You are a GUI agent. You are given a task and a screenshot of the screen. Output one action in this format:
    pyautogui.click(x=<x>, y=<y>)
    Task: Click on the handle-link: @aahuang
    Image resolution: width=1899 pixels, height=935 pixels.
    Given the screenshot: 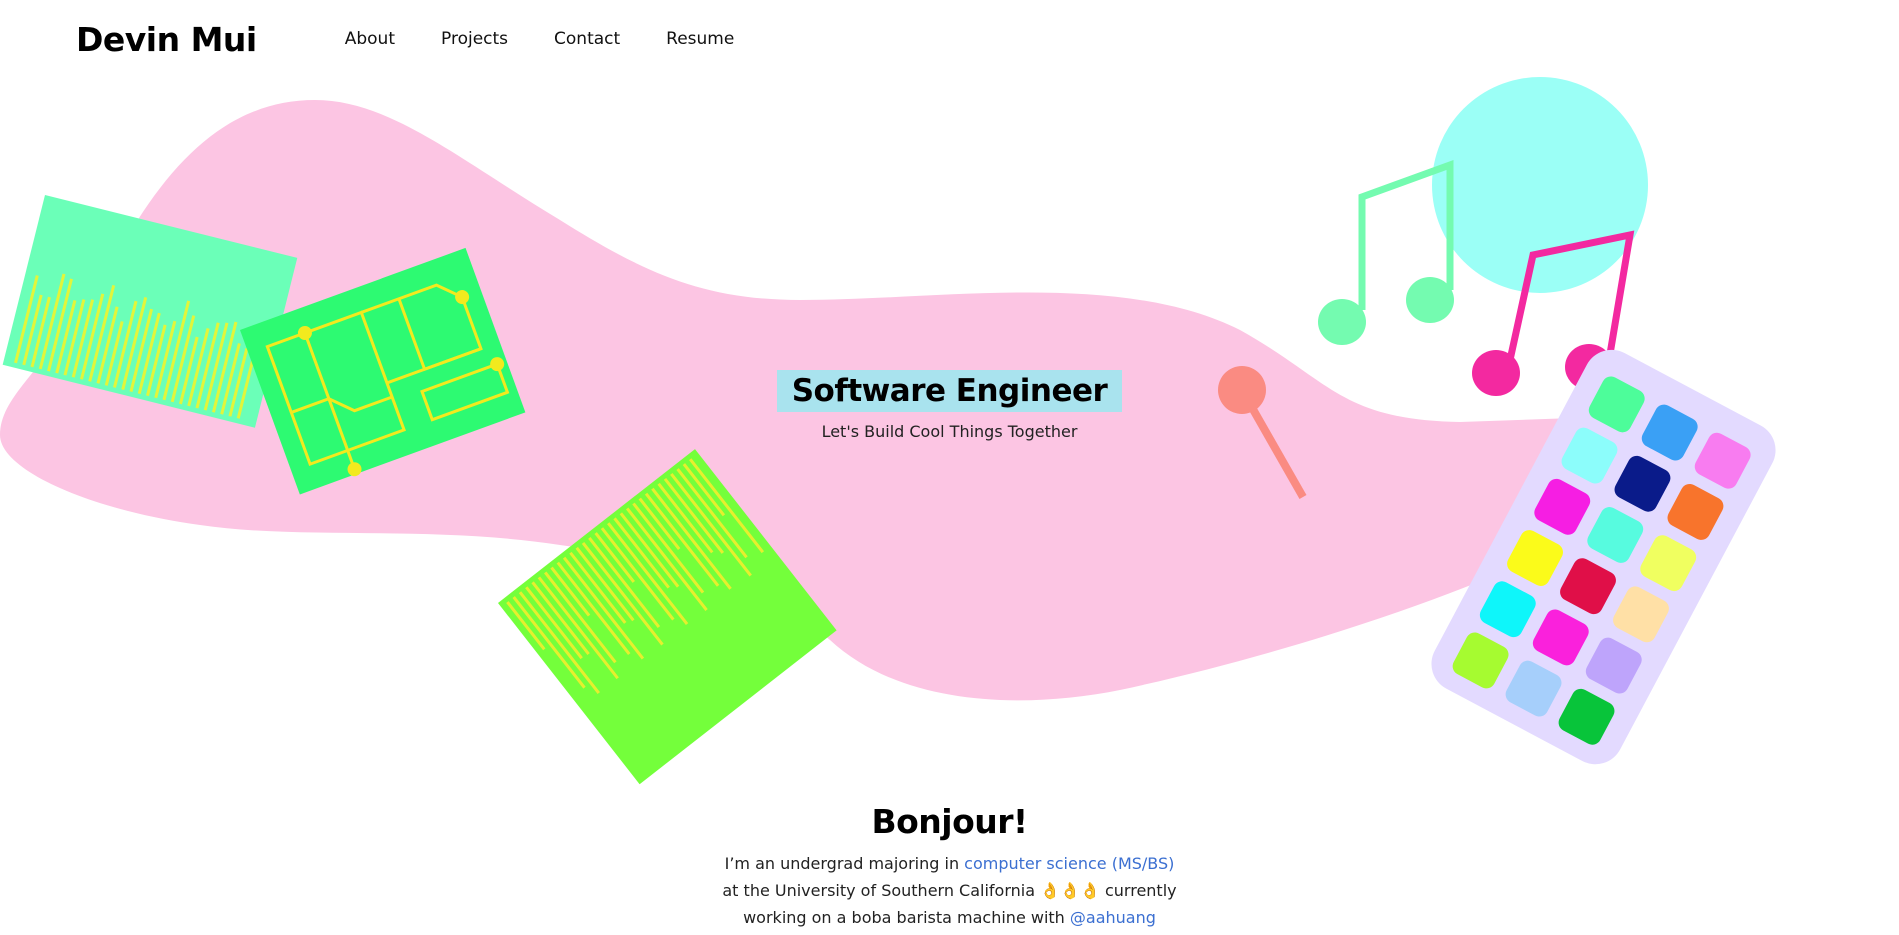 What is the action you would take?
    pyautogui.click(x=1113, y=917)
    